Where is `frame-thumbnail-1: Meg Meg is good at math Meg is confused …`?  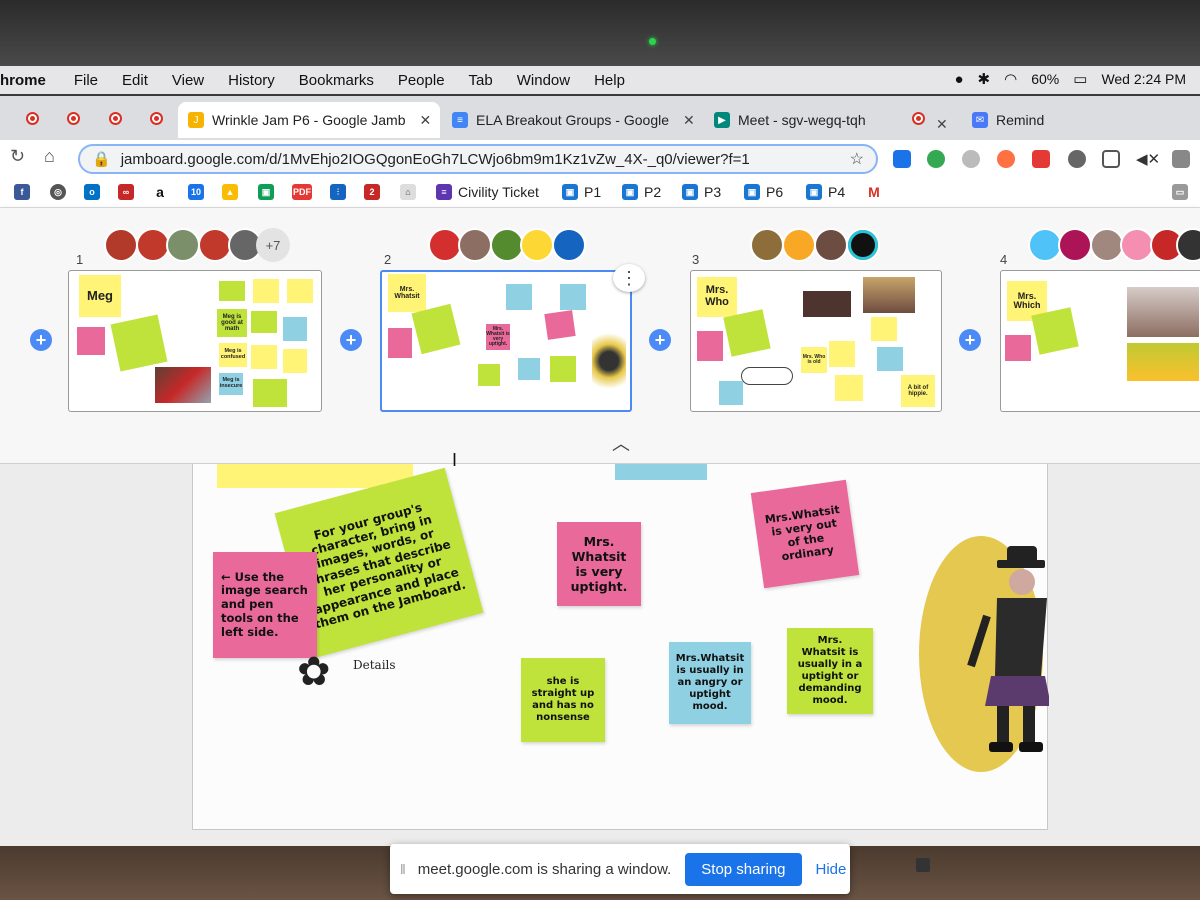 frame-thumbnail-1: Meg Meg is good at math Meg is confused … is located at coordinates (195, 341).